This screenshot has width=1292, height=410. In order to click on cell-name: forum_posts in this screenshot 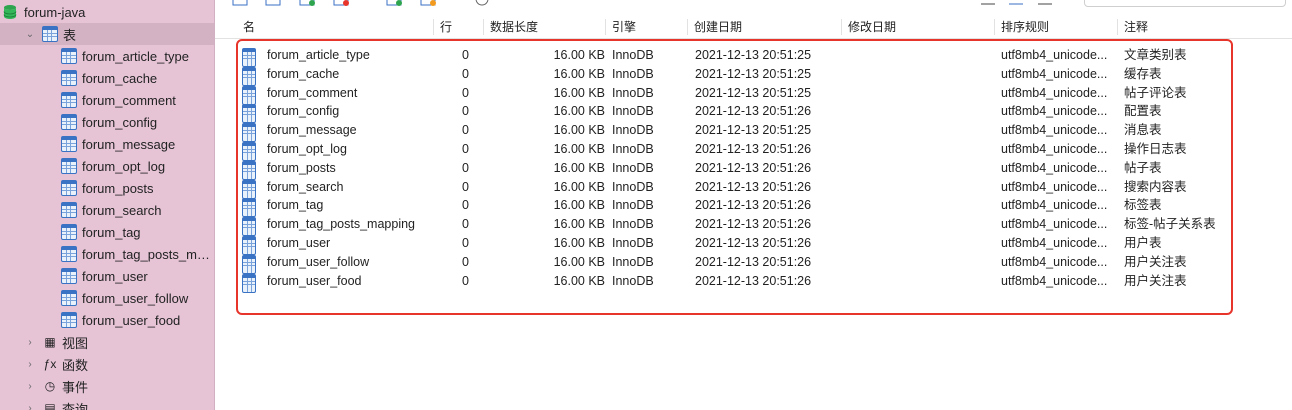, I will do `click(301, 167)`.